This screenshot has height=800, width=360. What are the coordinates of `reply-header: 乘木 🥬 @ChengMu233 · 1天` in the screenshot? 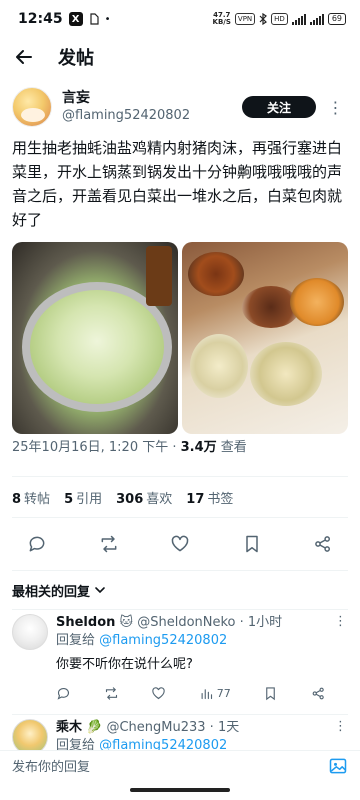 It's located at (202, 728).